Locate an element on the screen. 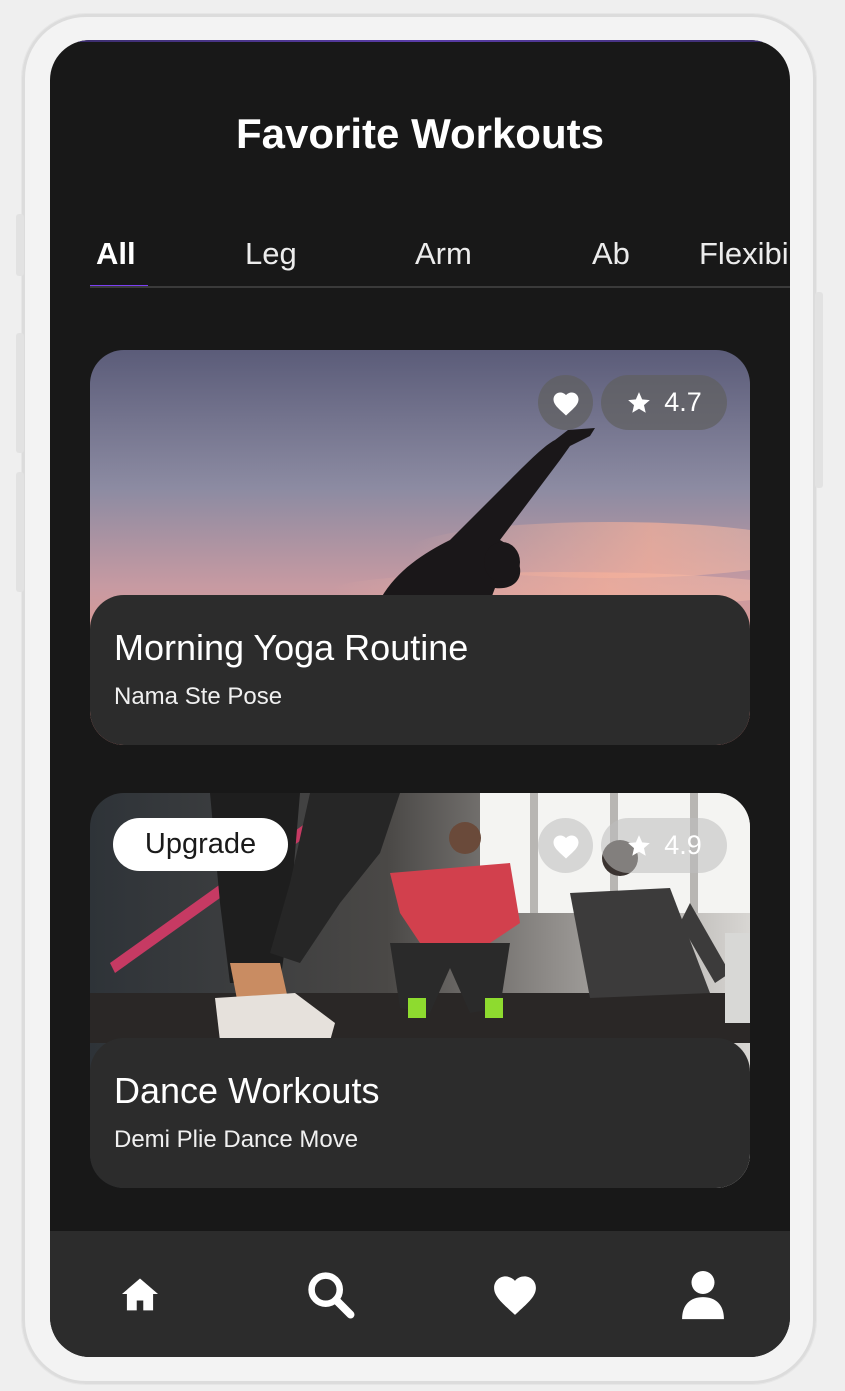  card-subtitle: Demi Plie Dance Move is located at coordinates (236, 1139).